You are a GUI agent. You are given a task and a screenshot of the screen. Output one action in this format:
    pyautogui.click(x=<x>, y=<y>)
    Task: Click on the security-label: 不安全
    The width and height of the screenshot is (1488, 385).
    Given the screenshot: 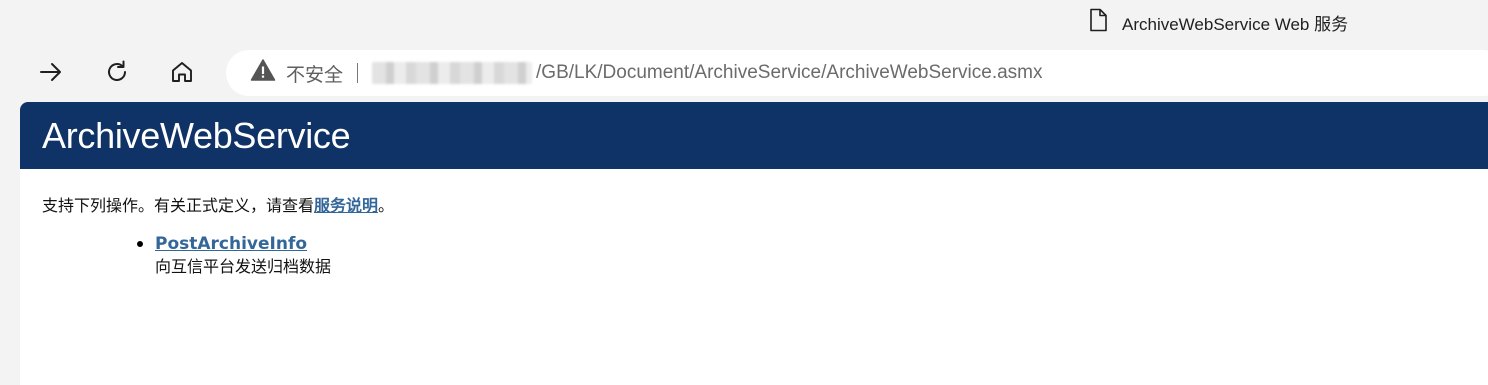 What is the action you would take?
    pyautogui.click(x=315, y=75)
    